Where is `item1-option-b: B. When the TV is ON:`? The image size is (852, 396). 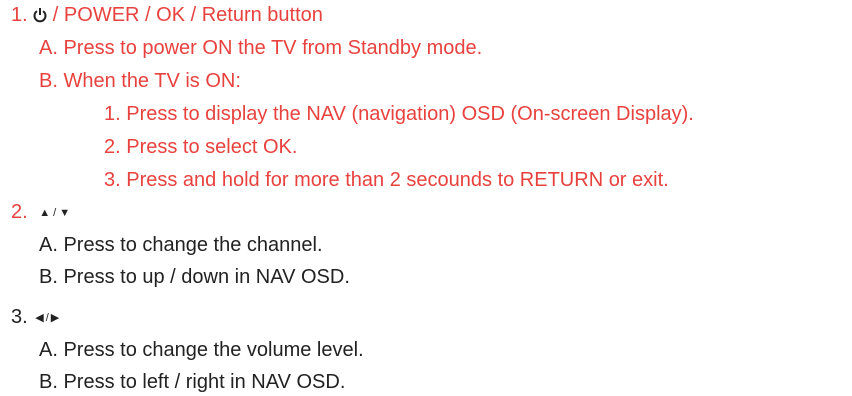 item1-option-b: B. When the TV is ON: is located at coordinates (140, 81).